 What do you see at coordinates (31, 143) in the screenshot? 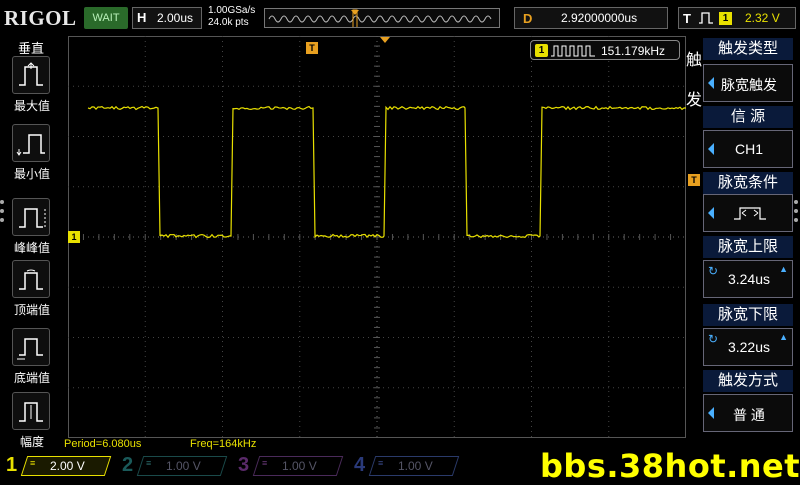
I see `vmin-icon` at bounding box center [31, 143].